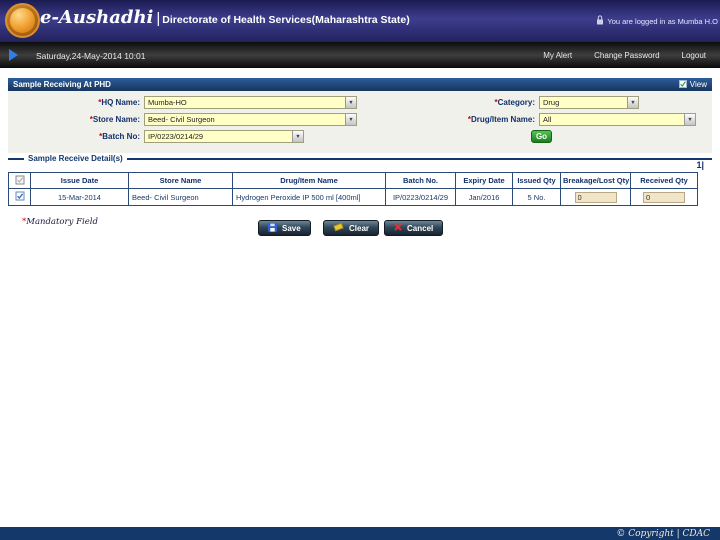 This screenshot has height=540, width=720. Describe the element at coordinates (250, 119) in the screenshot. I see `store-name-select: Beed- Civil Surgeon ▼` at that location.